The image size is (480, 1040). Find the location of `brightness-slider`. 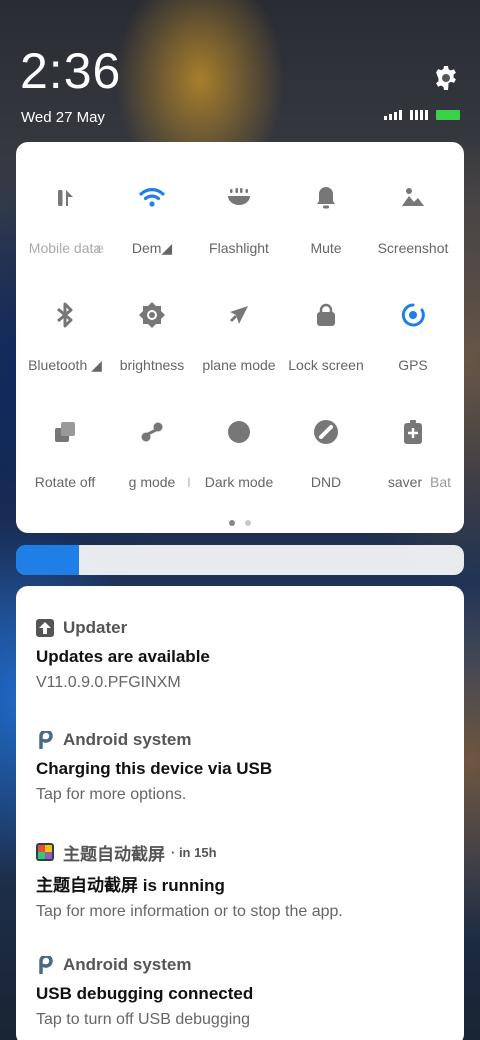

brightness-slider is located at coordinates (240, 560).